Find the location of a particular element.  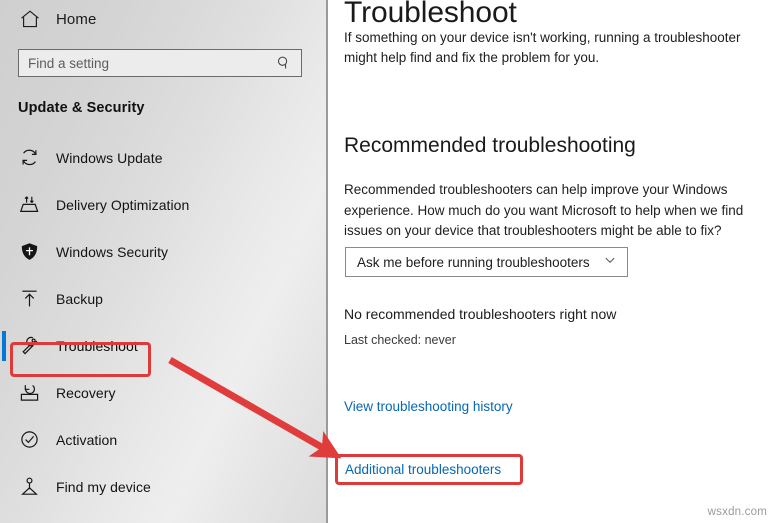

sidebar-item-home-label: Home is located at coordinates (76, 19).